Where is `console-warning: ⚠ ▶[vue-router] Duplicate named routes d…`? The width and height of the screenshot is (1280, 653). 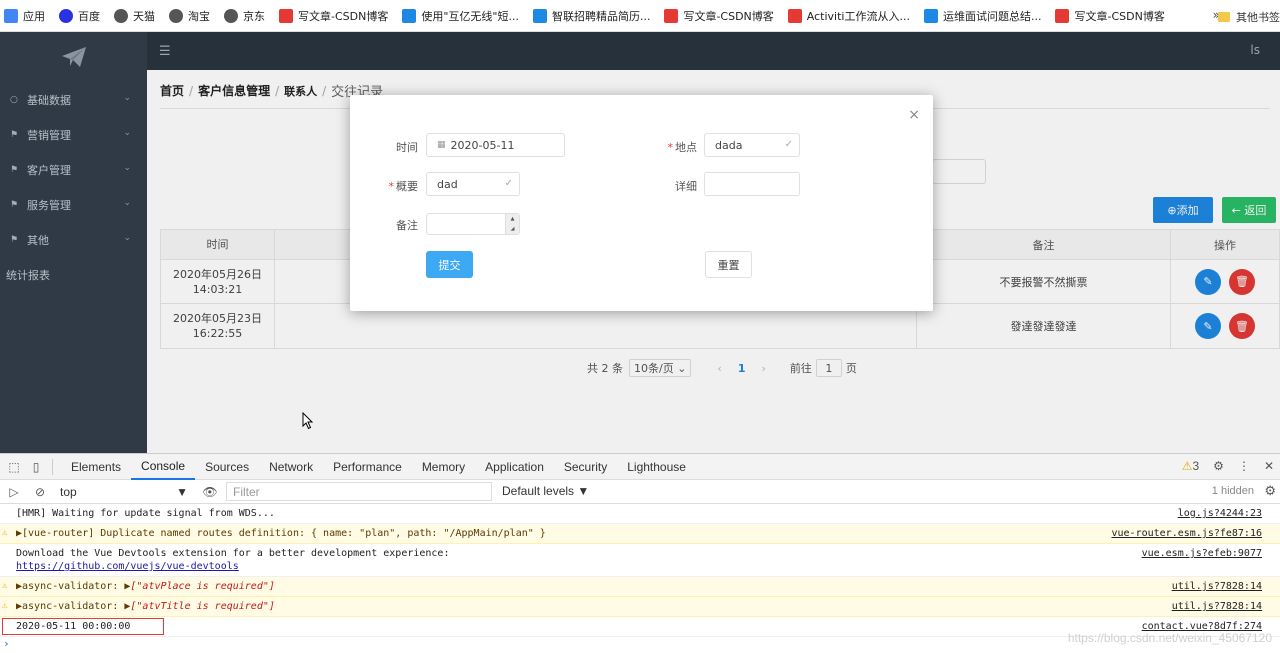 console-warning: ⚠ ▶[vue-router] Duplicate named routes d… is located at coordinates (640, 534).